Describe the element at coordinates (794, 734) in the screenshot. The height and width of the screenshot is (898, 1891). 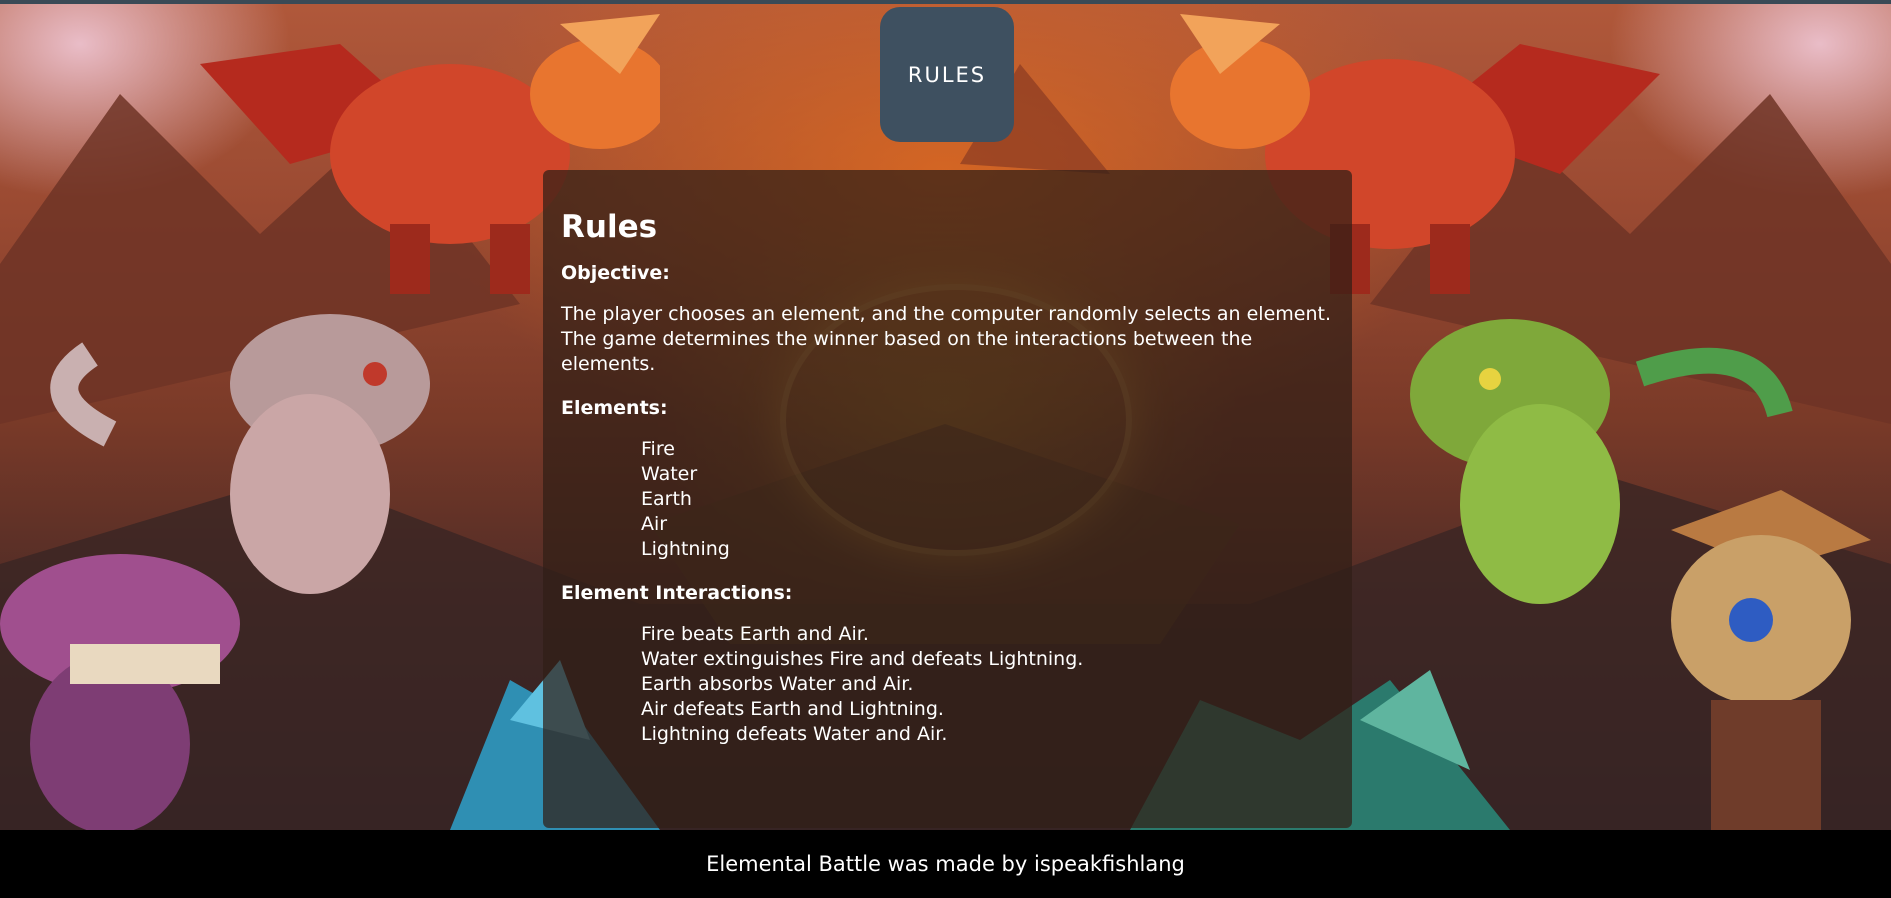
I see `interaction-item: Lightning defeats Water and Air.` at that location.